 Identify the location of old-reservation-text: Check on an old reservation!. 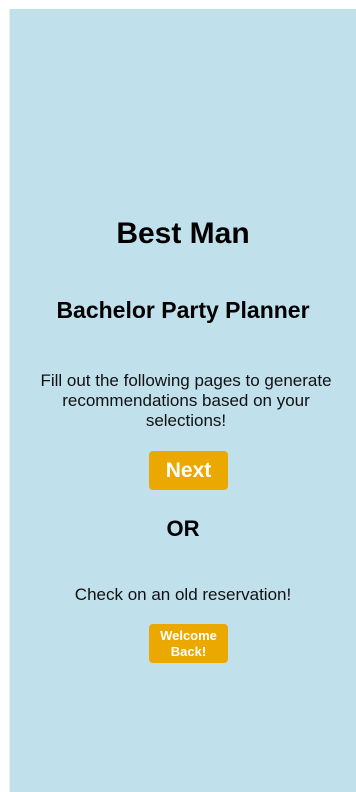
(183, 594).